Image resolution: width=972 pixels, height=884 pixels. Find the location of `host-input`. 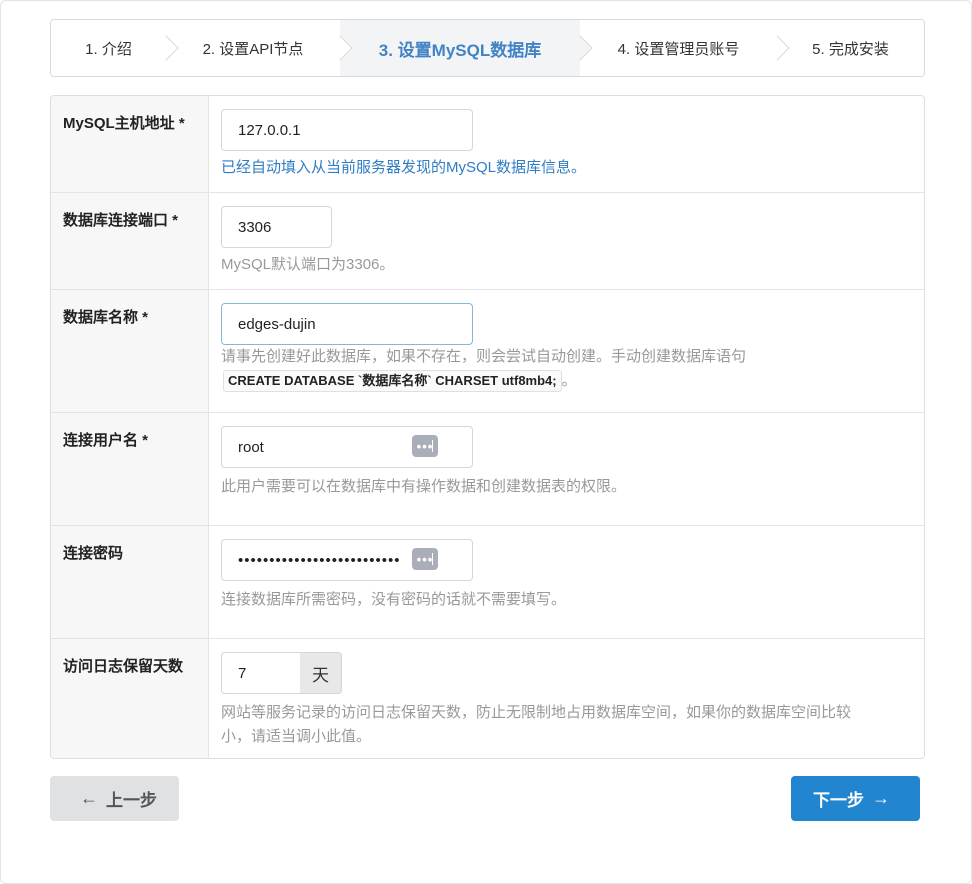

host-input is located at coordinates (347, 130).